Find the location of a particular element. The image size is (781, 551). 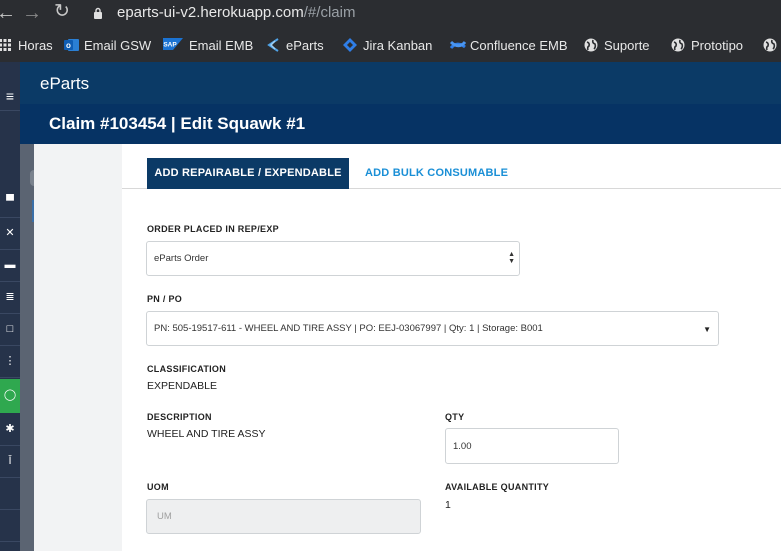

classification-value: EXPENDABLE is located at coordinates (182, 386).